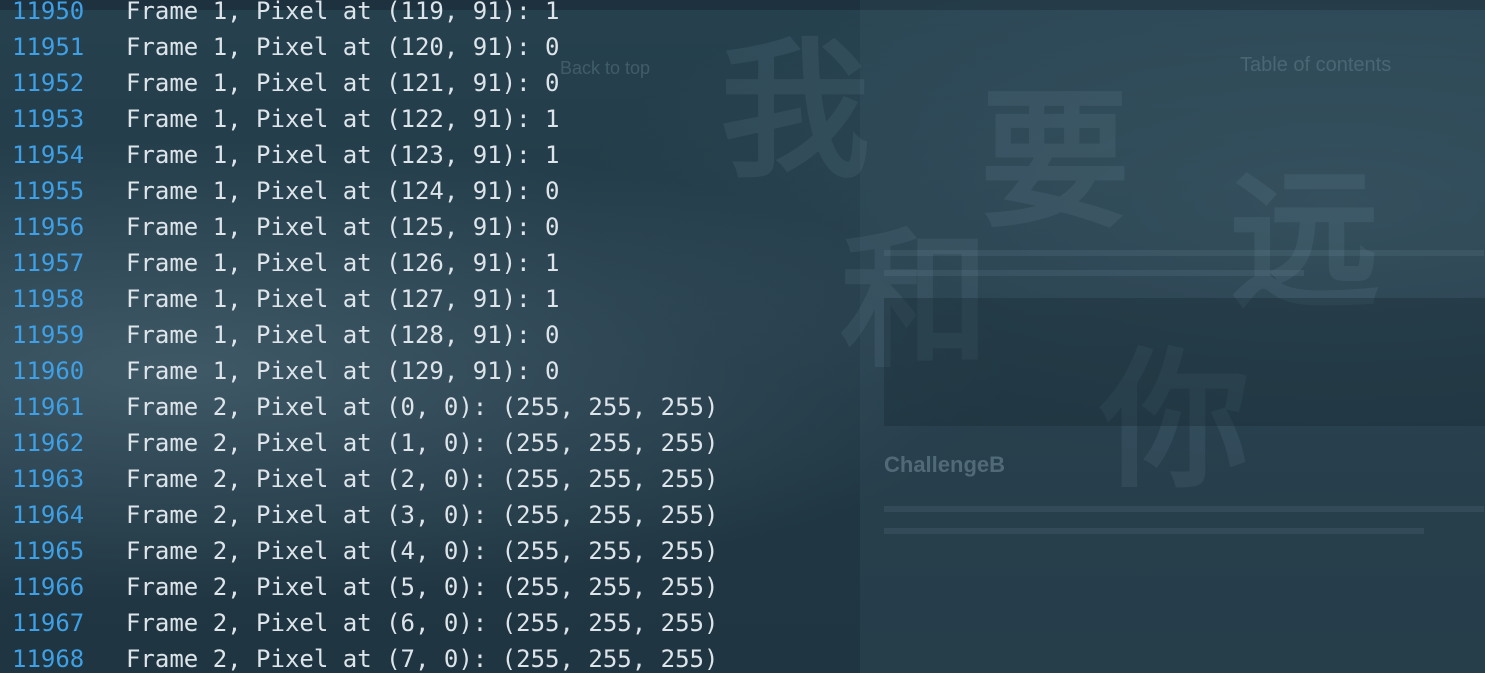 This screenshot has width=1485, height=673. What do you see at coordinates (343, 227) in the screenshot?
I see `line-text: Frame 1, Pixel at (125, 91): 0` at bounding box center [343, 227].